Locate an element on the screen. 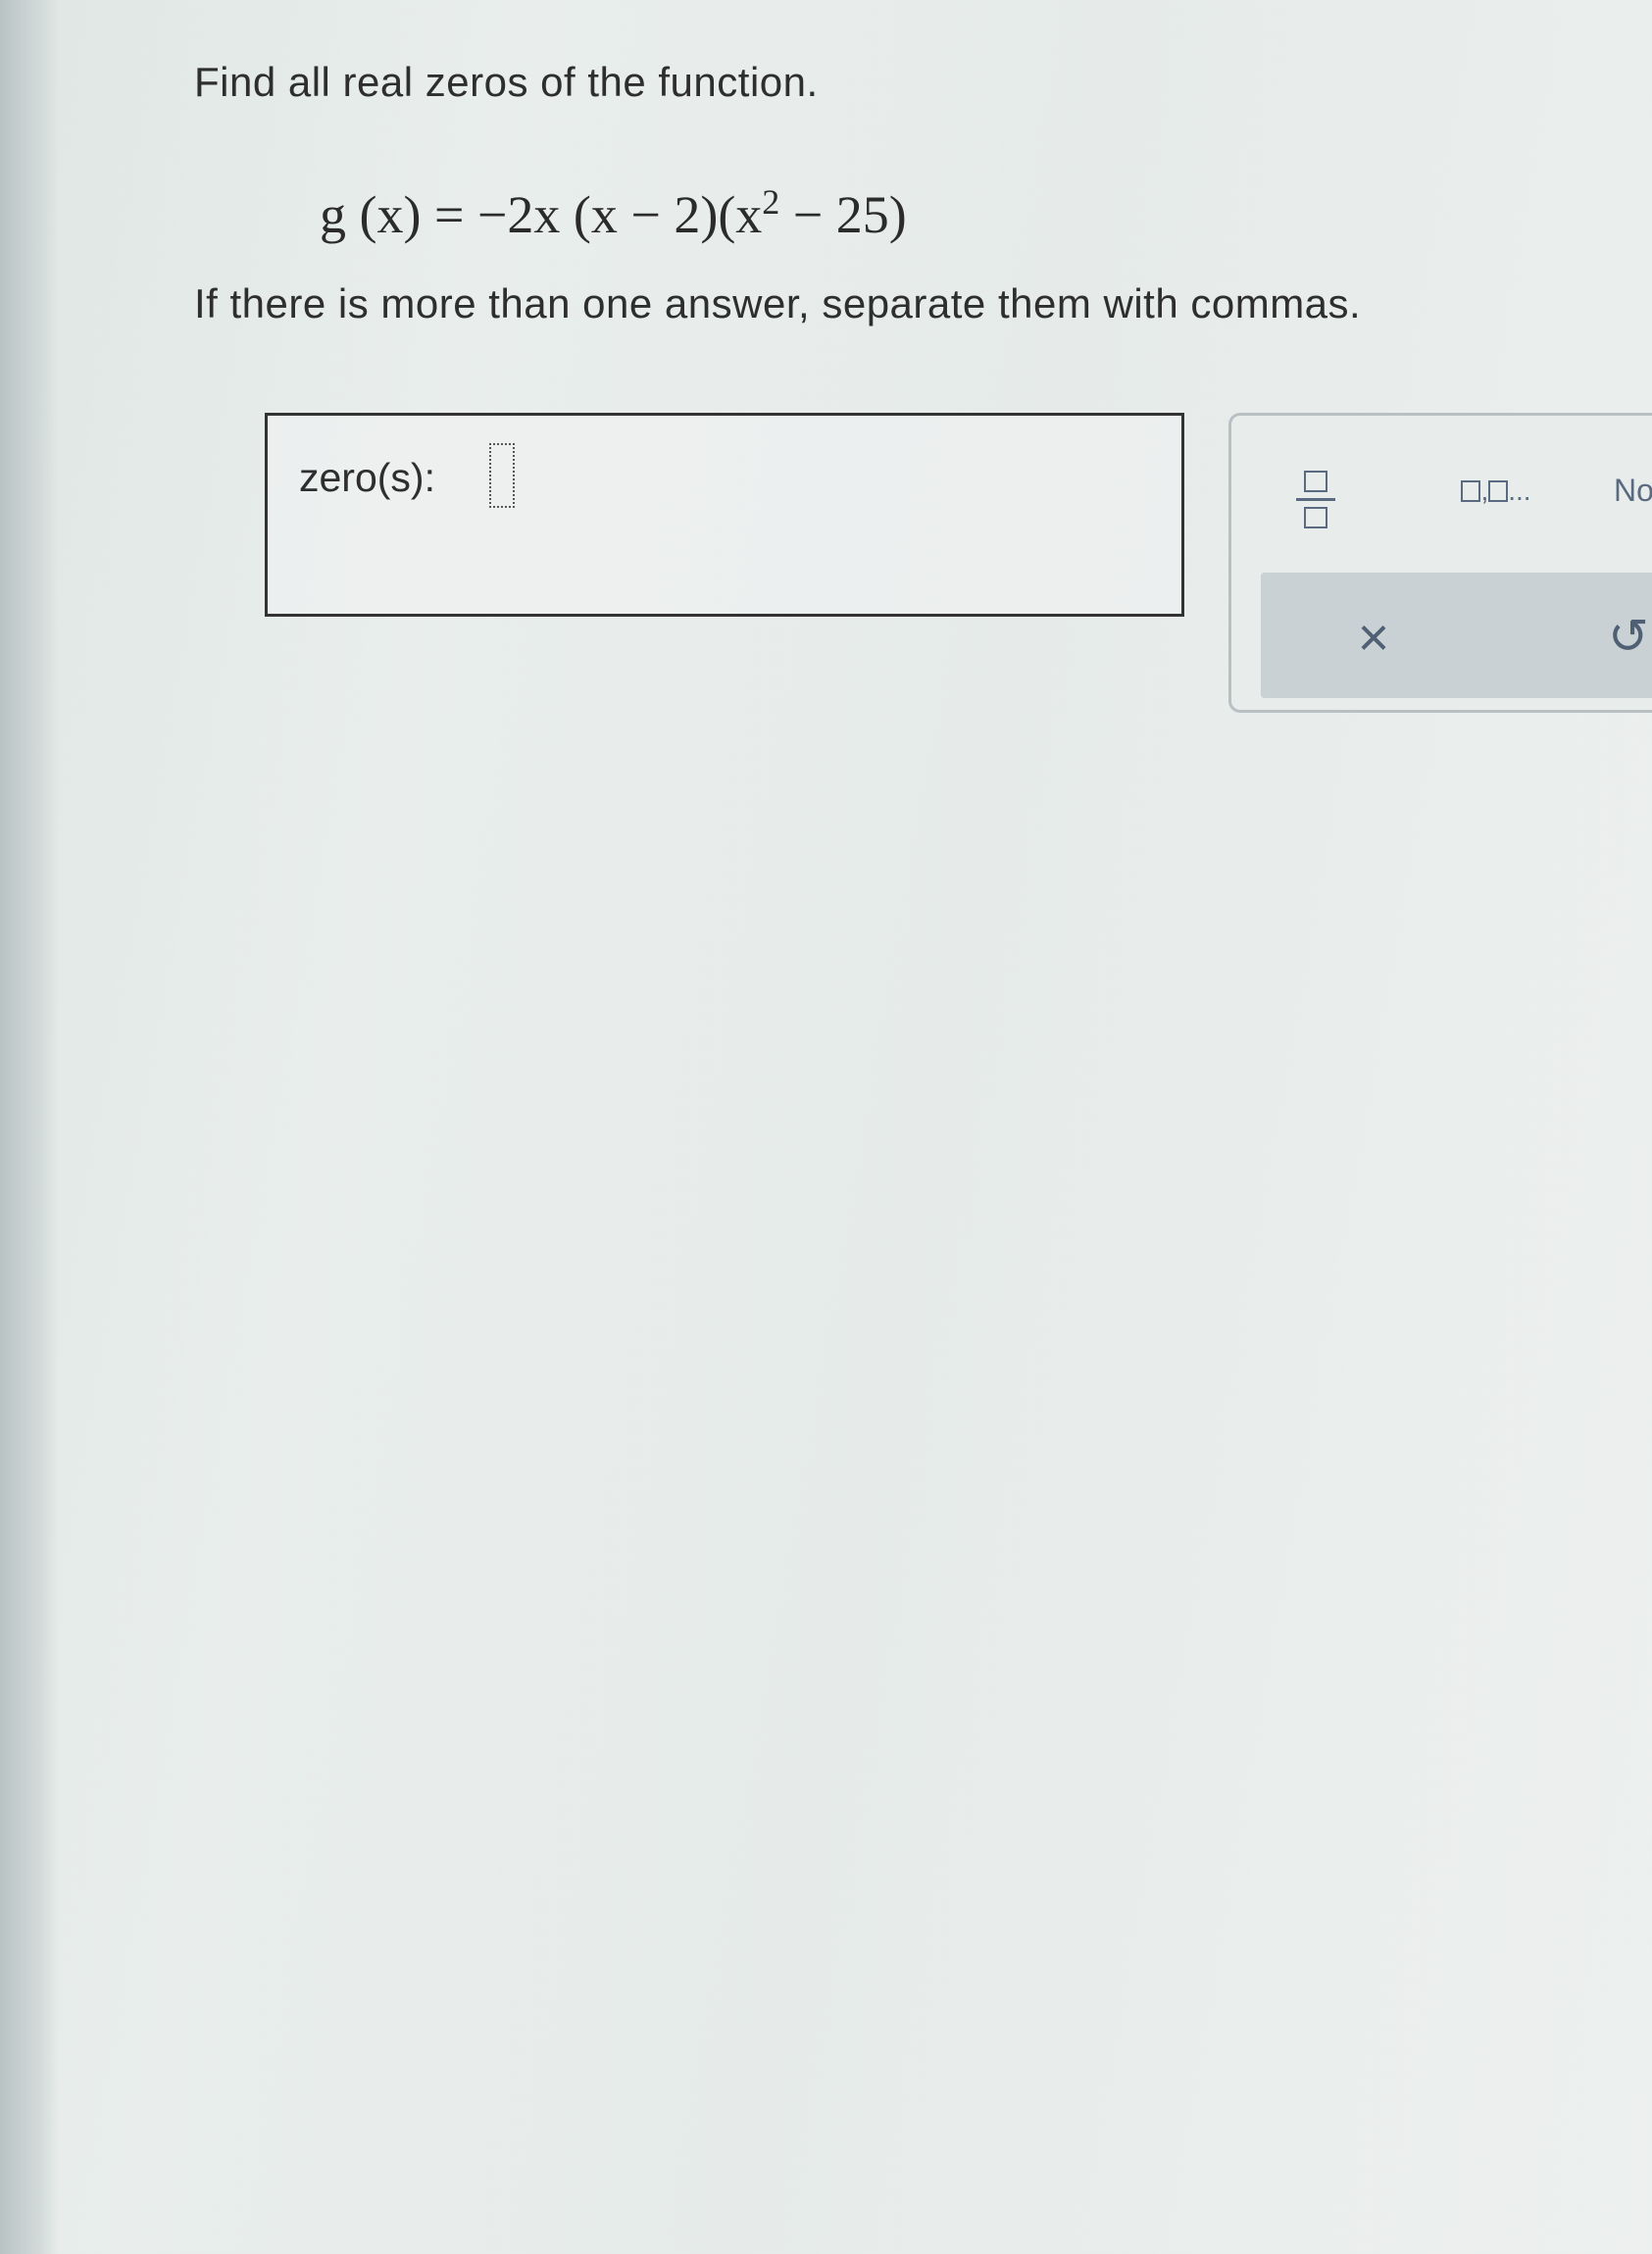 This screenshot has height=2254, width=1652. equation-factor-2: (x − 2) is located at coordinates (640, 214).